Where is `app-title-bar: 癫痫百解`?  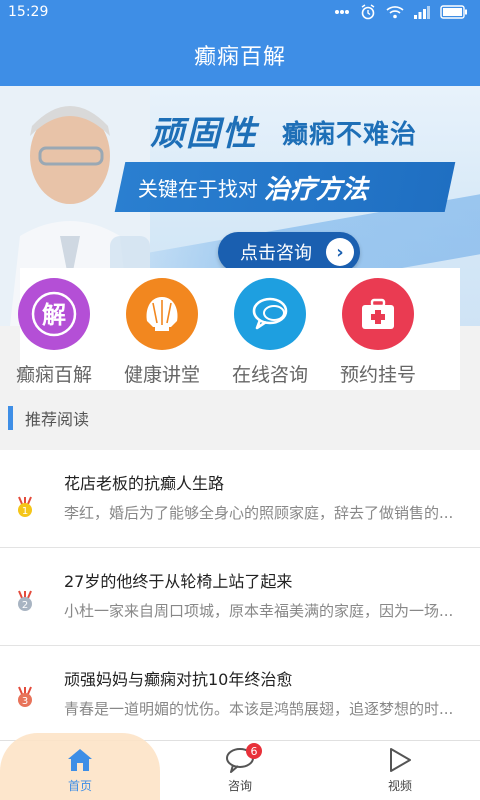
app-title-bar: 癫痫百解 is located at coordinates (240, 55).